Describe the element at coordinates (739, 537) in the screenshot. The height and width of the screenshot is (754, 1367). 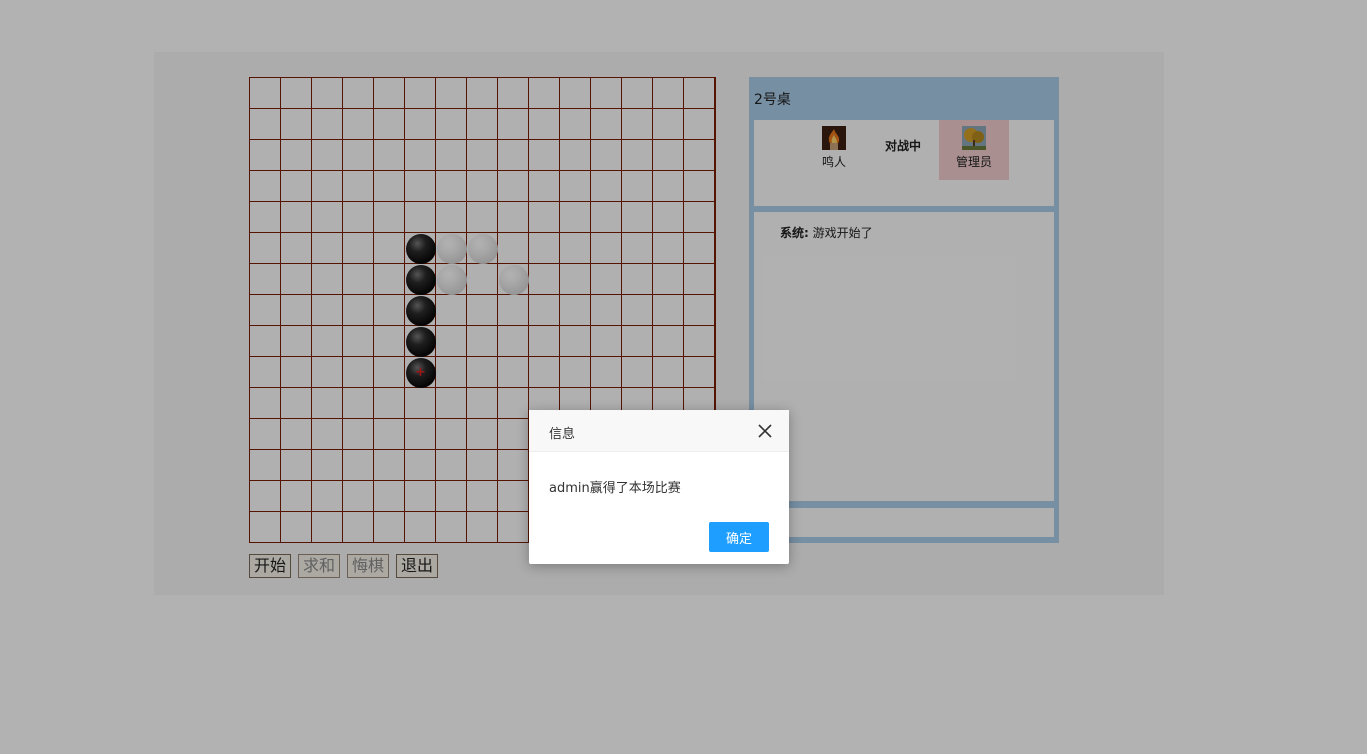
I see `ok-button: 确定` at that location.